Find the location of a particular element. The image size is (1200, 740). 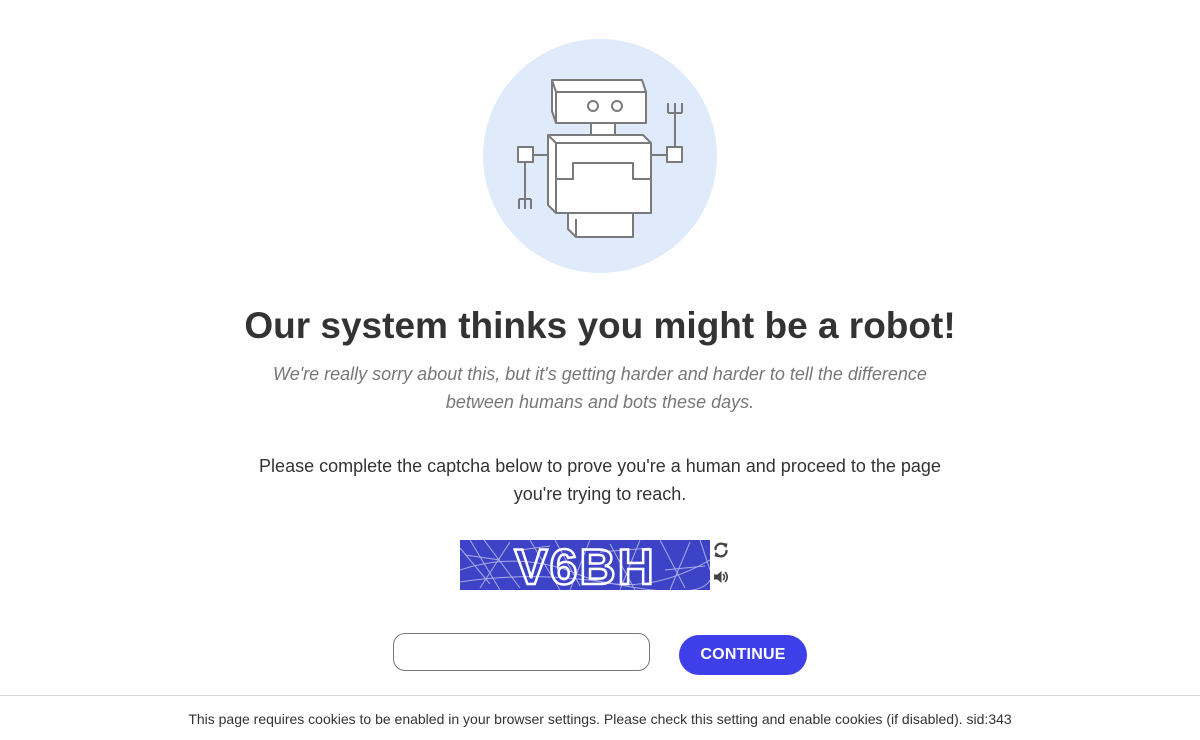

robot-illustration is located at coordinates (600, 156).